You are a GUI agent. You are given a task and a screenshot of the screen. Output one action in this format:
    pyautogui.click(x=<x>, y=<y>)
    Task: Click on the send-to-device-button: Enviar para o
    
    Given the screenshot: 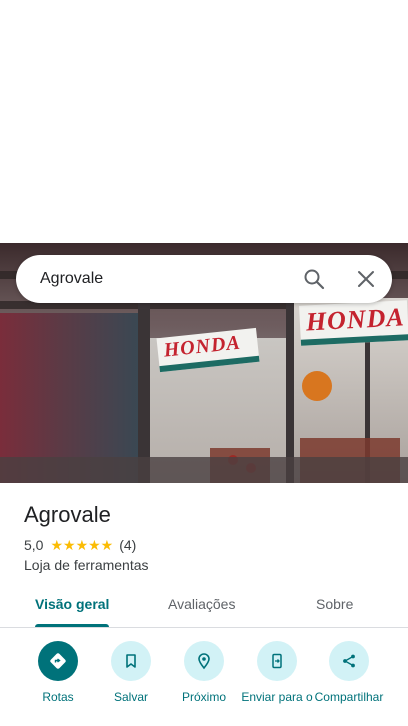 What is the action you would take?
    pyautogui.click(x=277, y=673)
    